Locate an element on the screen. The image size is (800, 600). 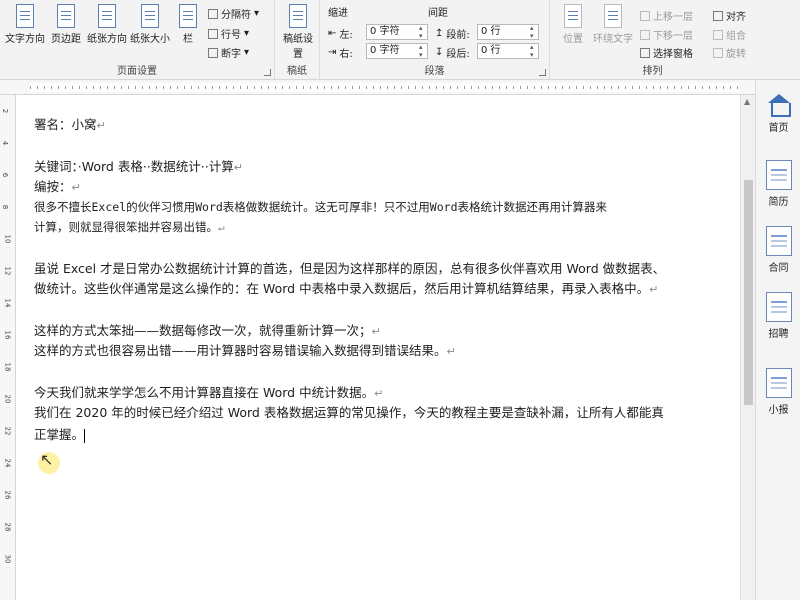
side-item-poster: 小报 is located at coordinates (778, 392).